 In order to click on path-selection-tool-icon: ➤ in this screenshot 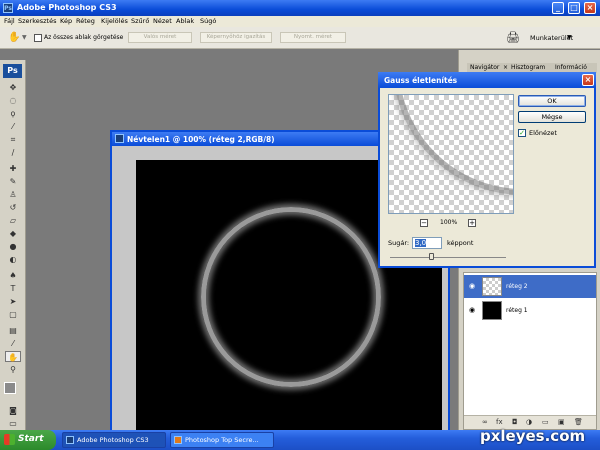, I will do `click(13, 301)`.